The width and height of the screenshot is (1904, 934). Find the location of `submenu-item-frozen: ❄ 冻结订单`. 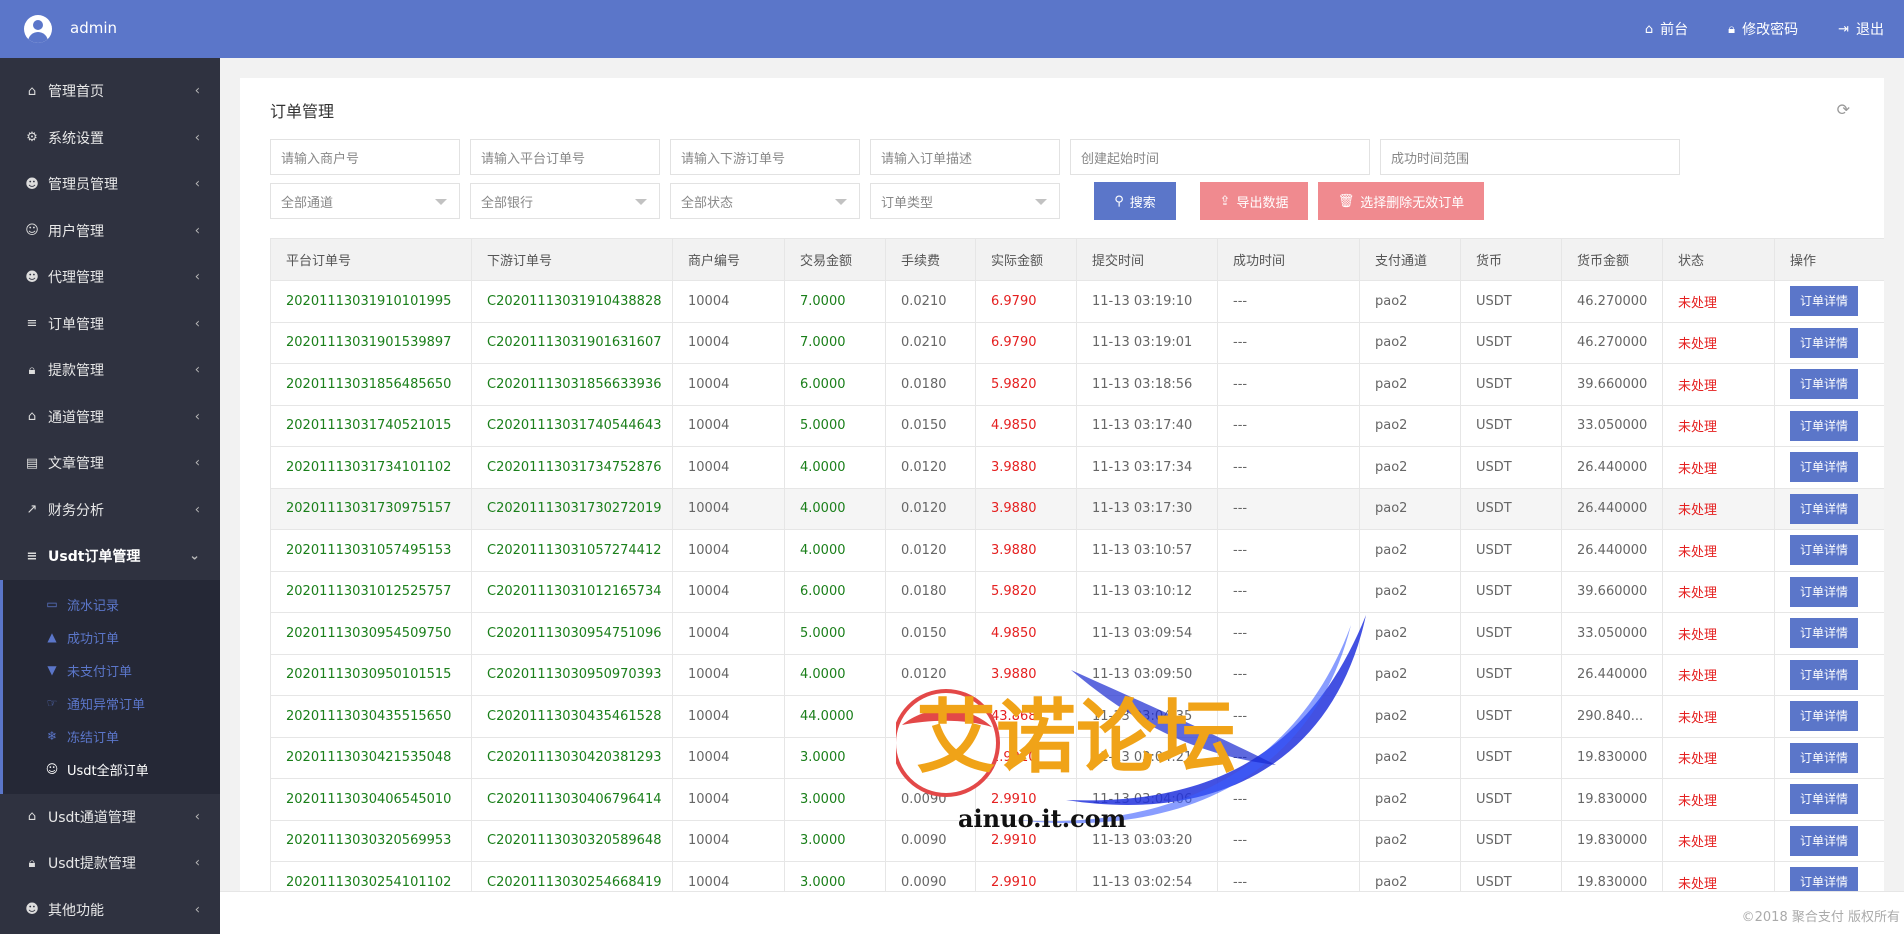

submenu-item-frozen: ❄ 冻结订单 is located at coordinates (111, 736).